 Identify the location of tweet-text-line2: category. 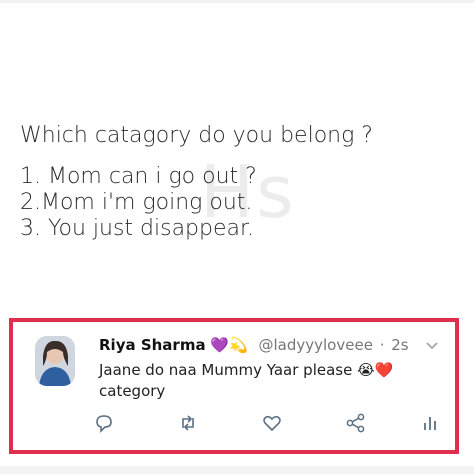
(132, 391).